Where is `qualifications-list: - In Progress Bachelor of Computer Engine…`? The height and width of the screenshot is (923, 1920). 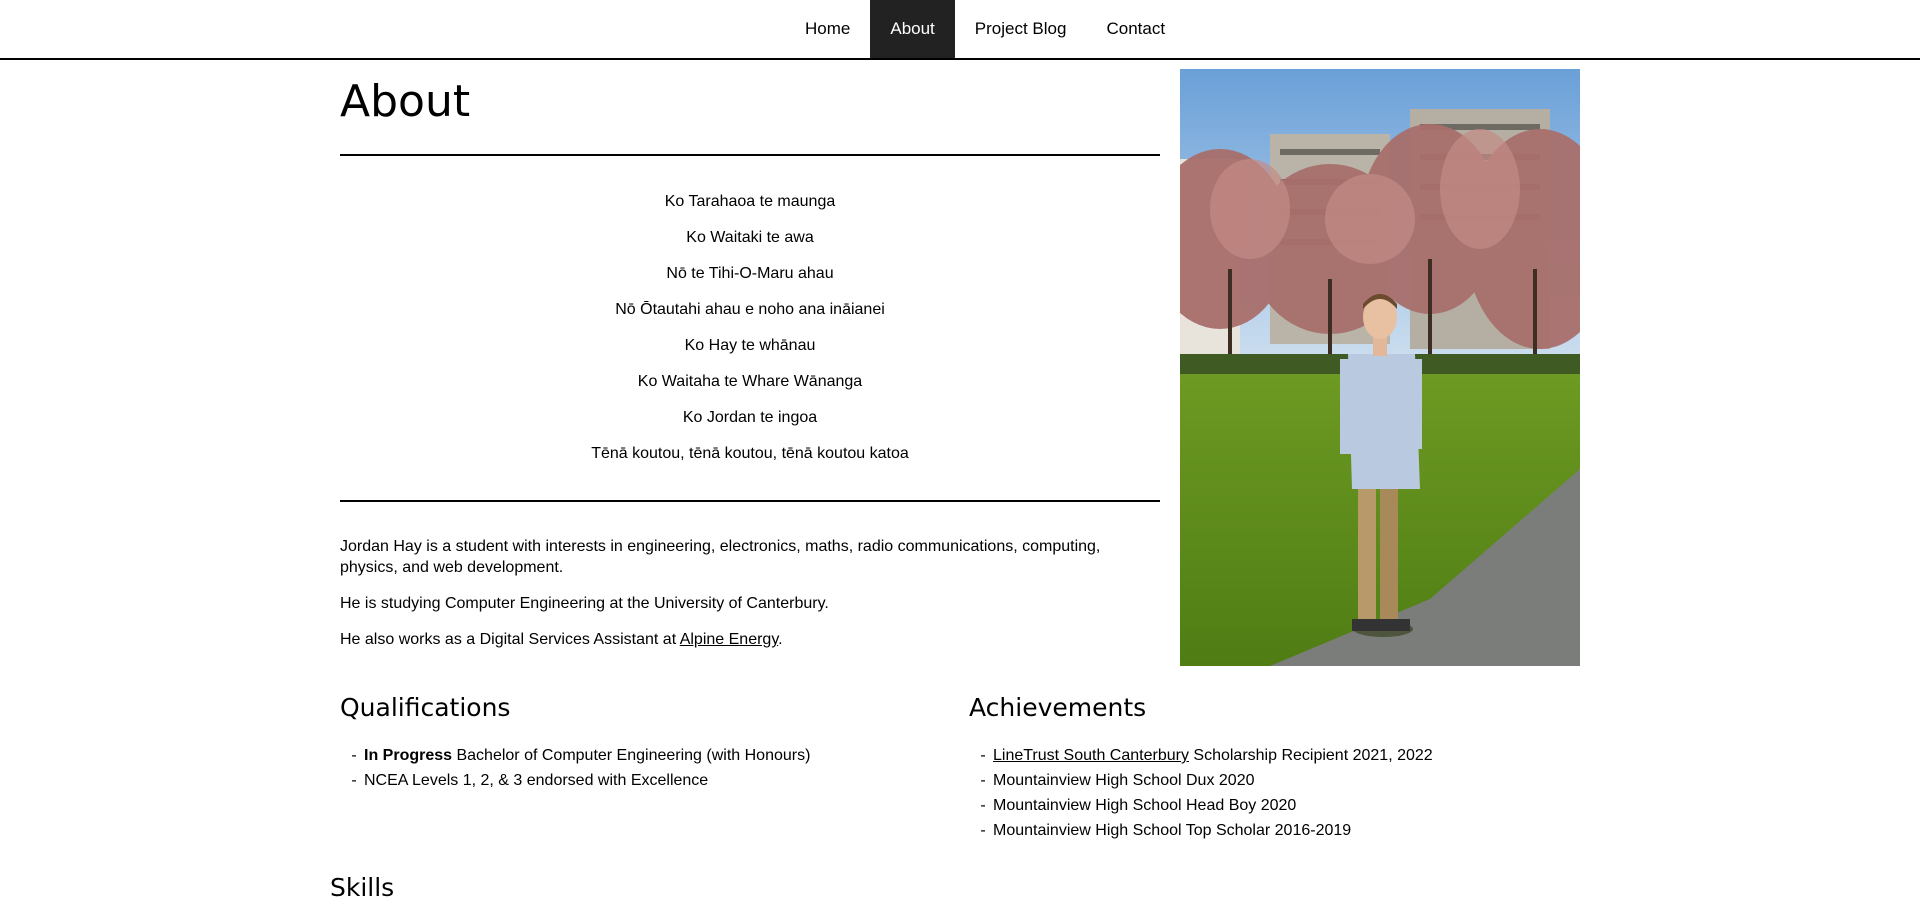
qualifications-list: - In Progress Bachelor of Computer Engine… is located at coordinates (579, 768).